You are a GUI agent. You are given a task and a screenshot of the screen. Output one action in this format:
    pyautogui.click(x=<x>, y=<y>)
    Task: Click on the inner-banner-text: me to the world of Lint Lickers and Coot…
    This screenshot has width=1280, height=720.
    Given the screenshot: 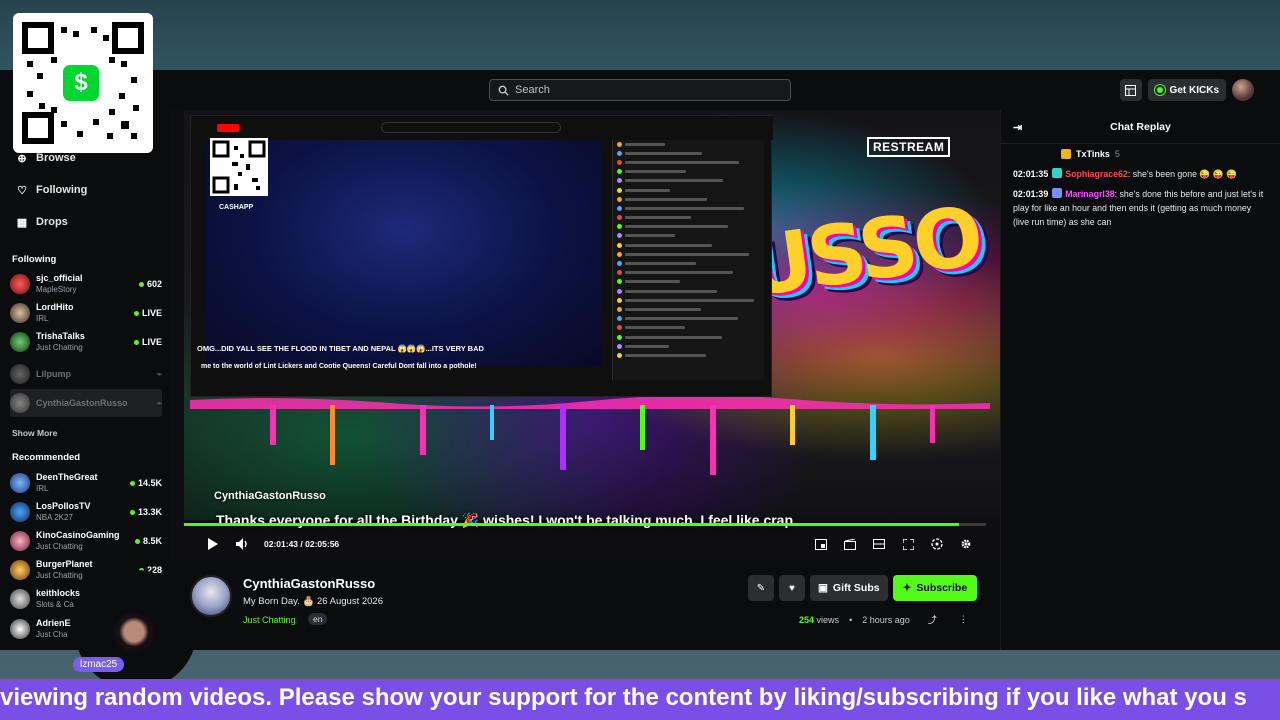 What is the action you would take?
    pyautogui.click(x=339, y=366)
    